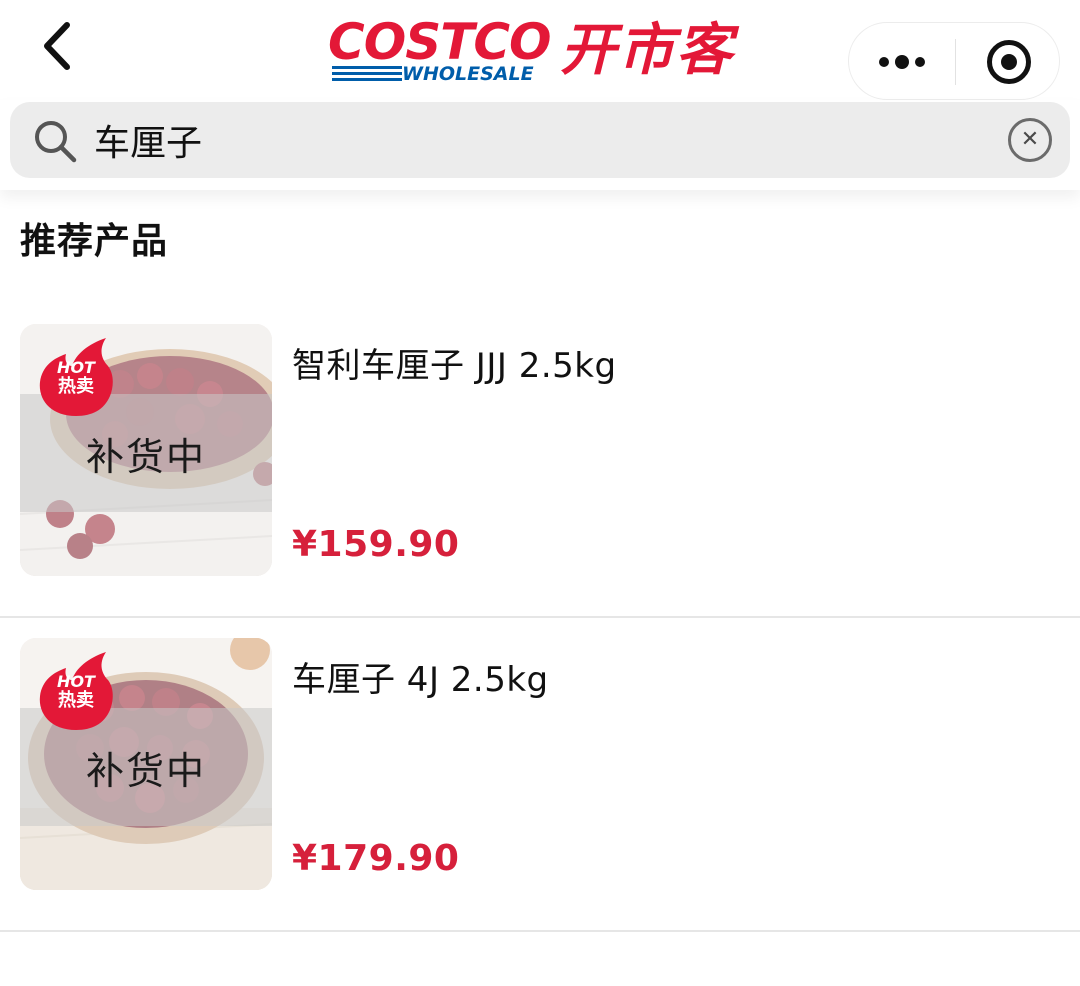 This screenshot has width=1080, height=986. I want to click on back-button, so click(56, 46).